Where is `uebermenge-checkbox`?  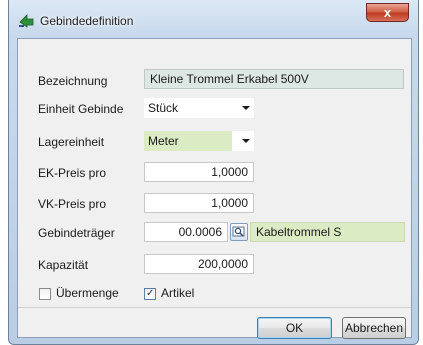
uebermenge-checkbox is located at coordinates (45, 294).